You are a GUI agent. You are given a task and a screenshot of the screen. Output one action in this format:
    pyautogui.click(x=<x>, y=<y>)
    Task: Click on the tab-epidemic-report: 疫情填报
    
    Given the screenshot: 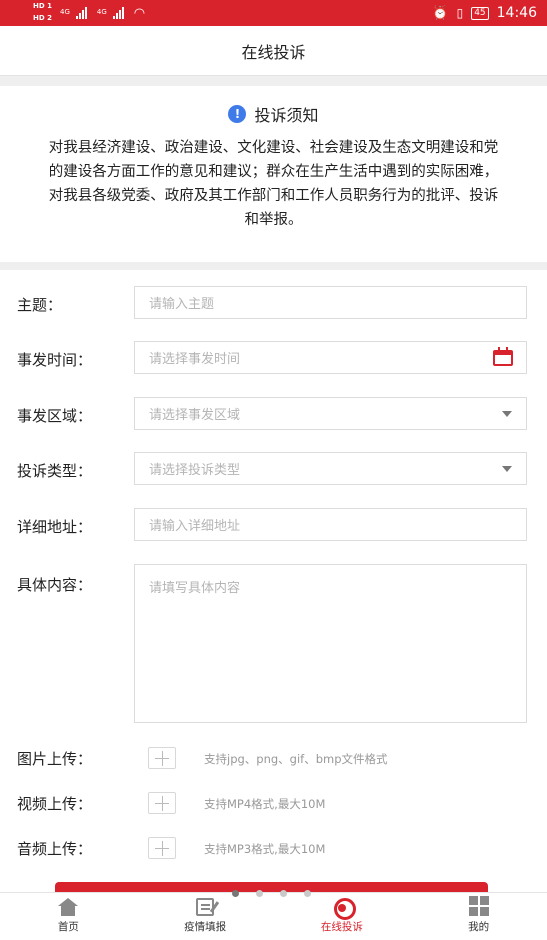 What is the action you would take?
    pyautogui.click(x=205, y=916)
    